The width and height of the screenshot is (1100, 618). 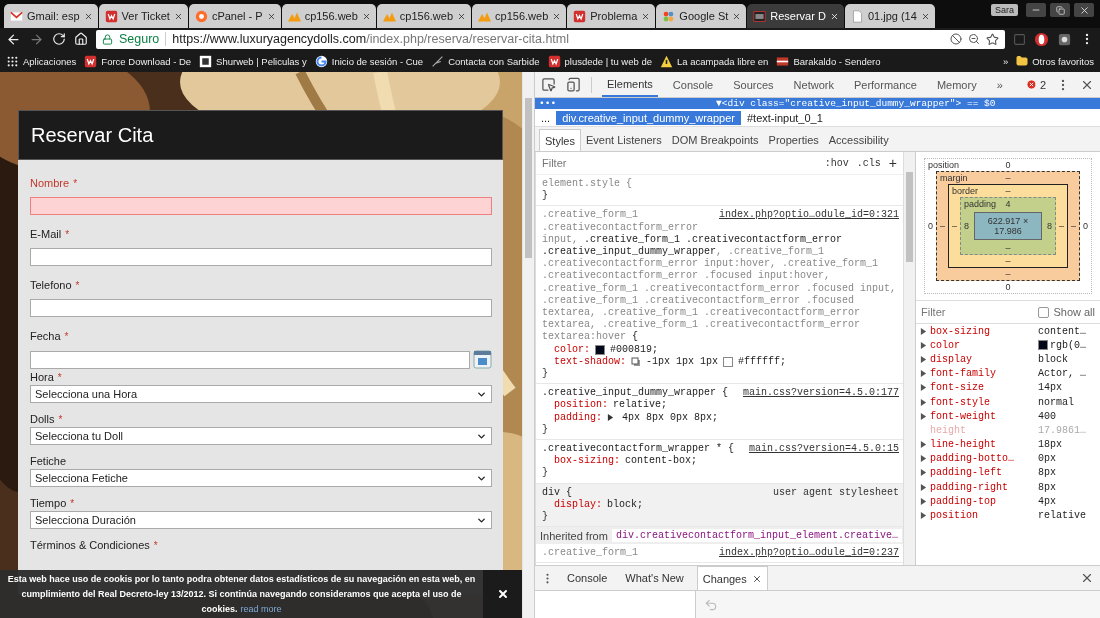 What do you see at coordinates (1036, 10) in the screenshot?
I see `minimize-button` at bounding box center [1036, 10].